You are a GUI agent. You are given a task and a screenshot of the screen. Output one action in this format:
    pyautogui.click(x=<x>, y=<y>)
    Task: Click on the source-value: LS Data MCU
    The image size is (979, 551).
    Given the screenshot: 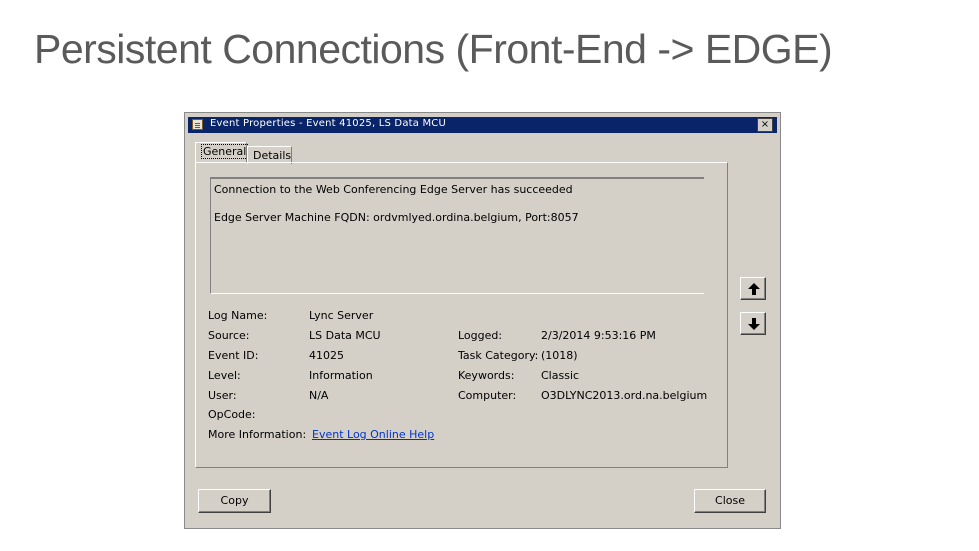 What is the action you would take?
    pyautogui.click(x=345, y=335)
    